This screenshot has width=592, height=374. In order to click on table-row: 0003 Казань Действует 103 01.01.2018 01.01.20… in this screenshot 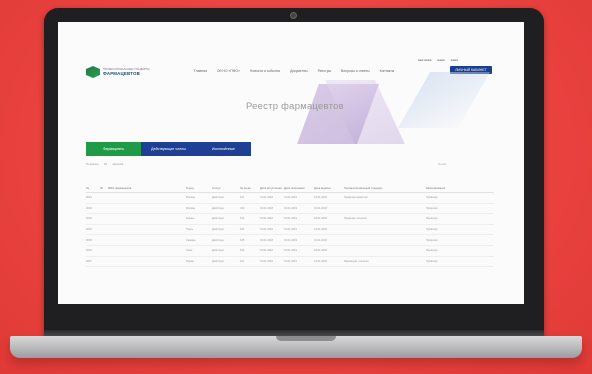, I will do `click(290, 219)`.